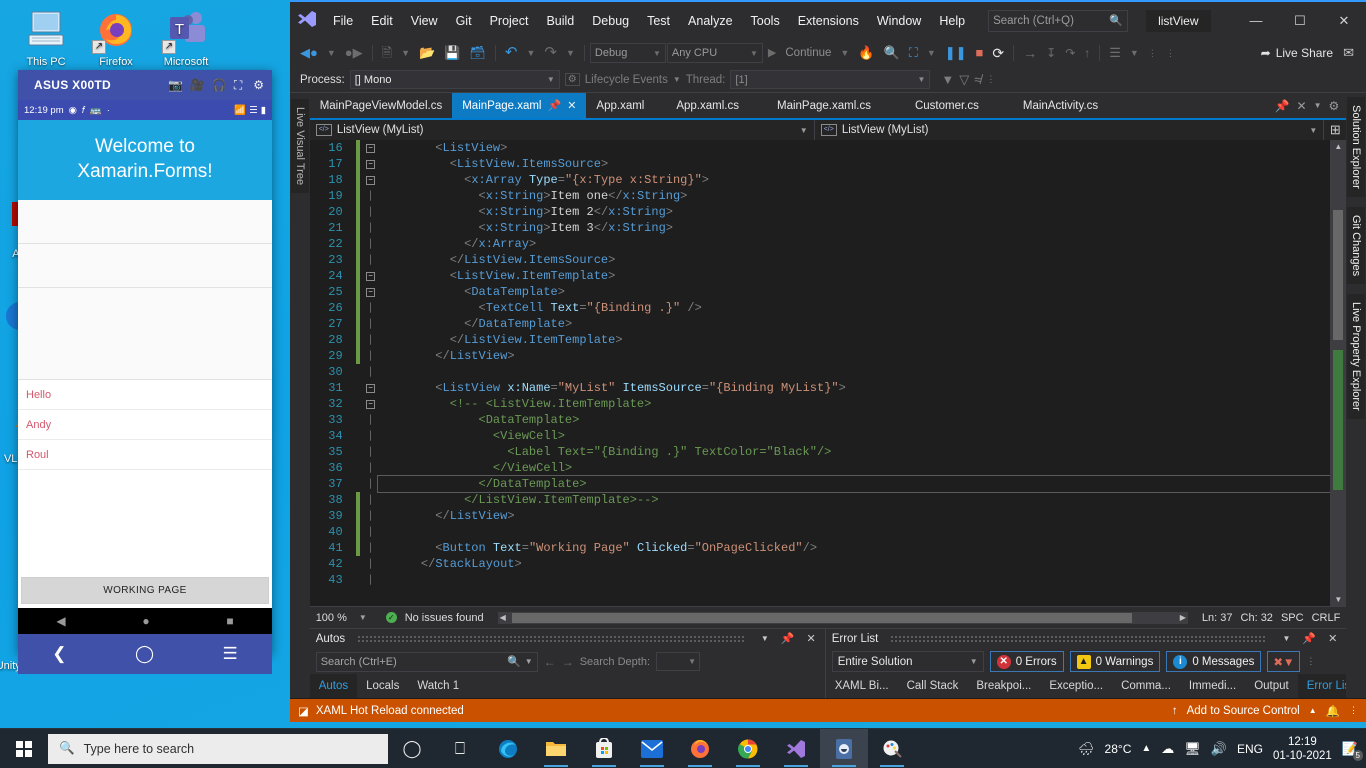  Describe the element at coordinates (1243, 711) in the screenshot. I see `add-to-source-control-button: Add to Source Control` at that location.